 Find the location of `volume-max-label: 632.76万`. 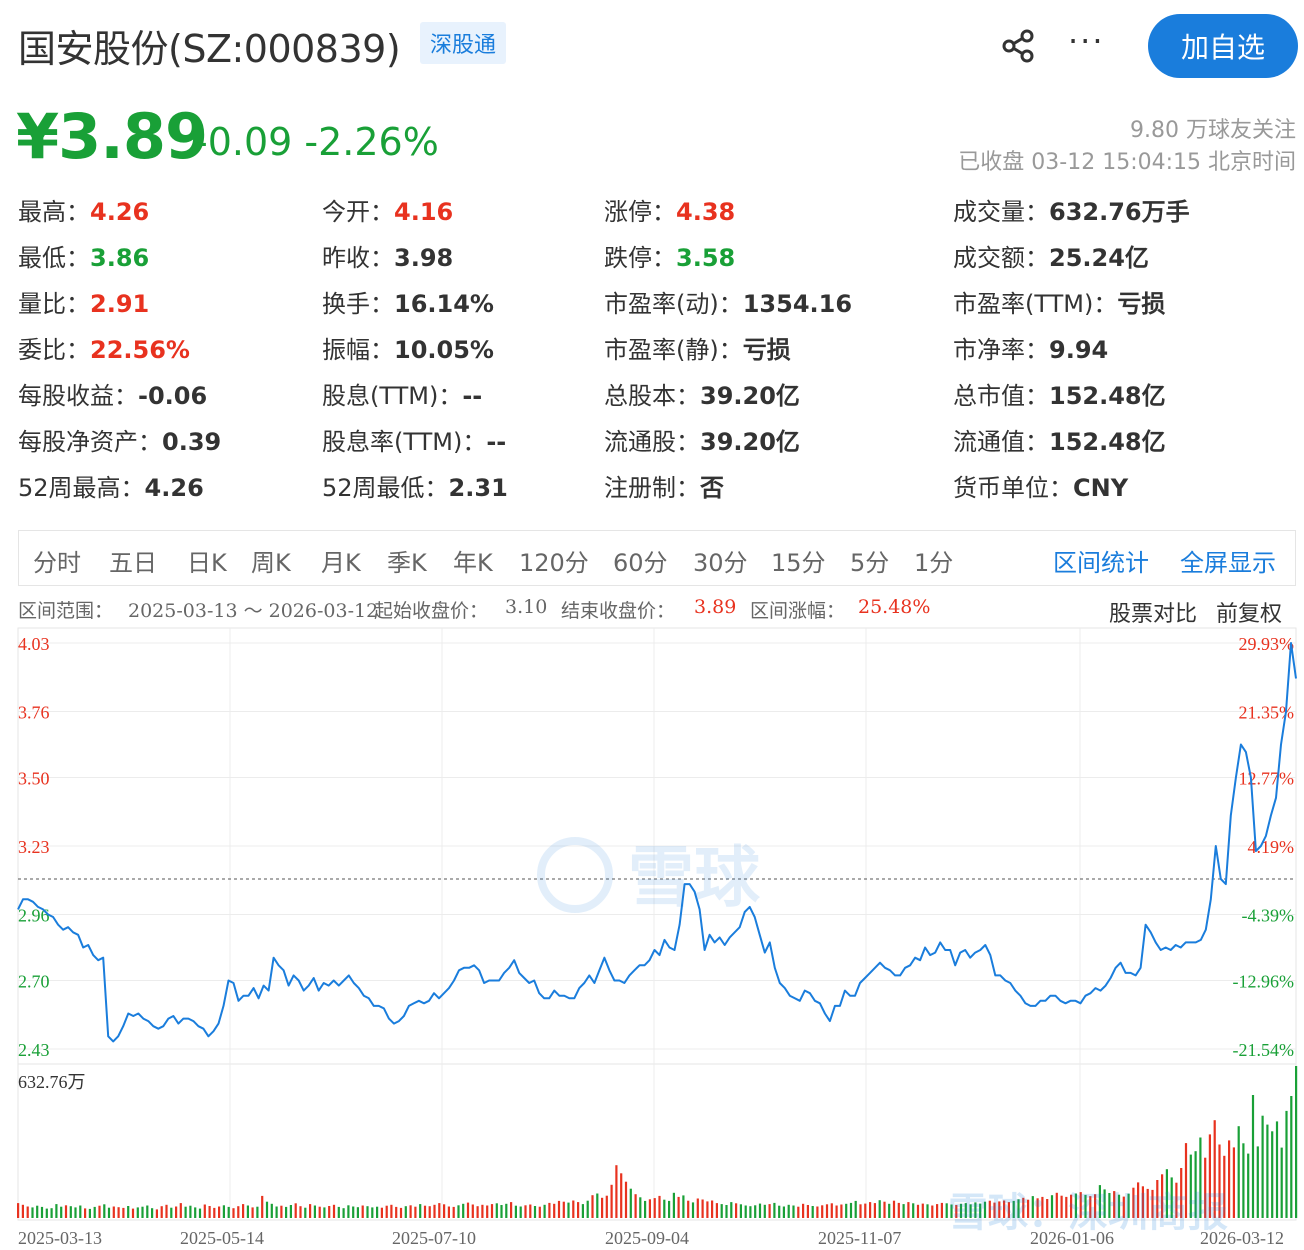

volume-max-label: 632.76万 is located at coordinates (52, 1082).